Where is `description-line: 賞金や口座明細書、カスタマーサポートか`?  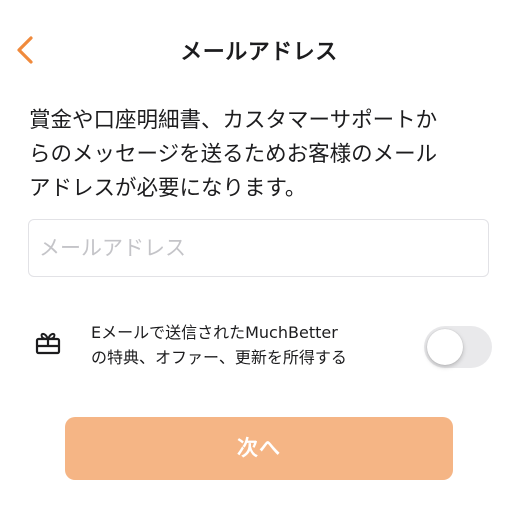
description-line: 賞金や口座明細書、カスタマーサポートか is located at coordinates (233, 120).